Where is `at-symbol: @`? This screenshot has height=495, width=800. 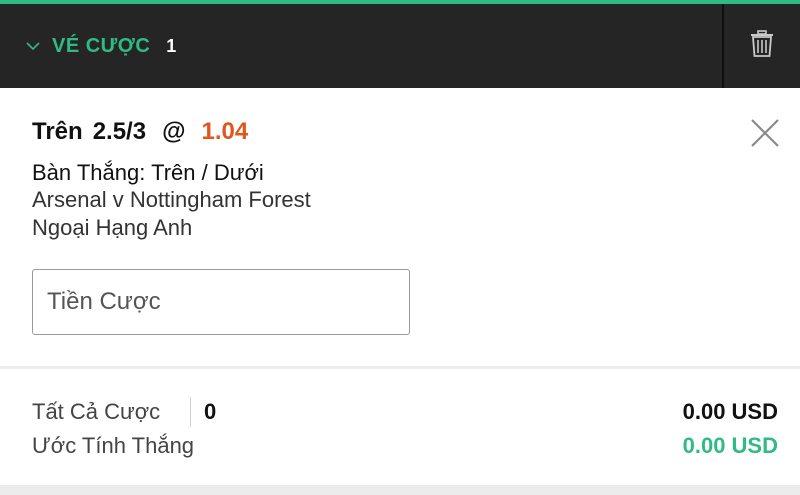 at-symbol: @ is located at coordinates (174, 131).